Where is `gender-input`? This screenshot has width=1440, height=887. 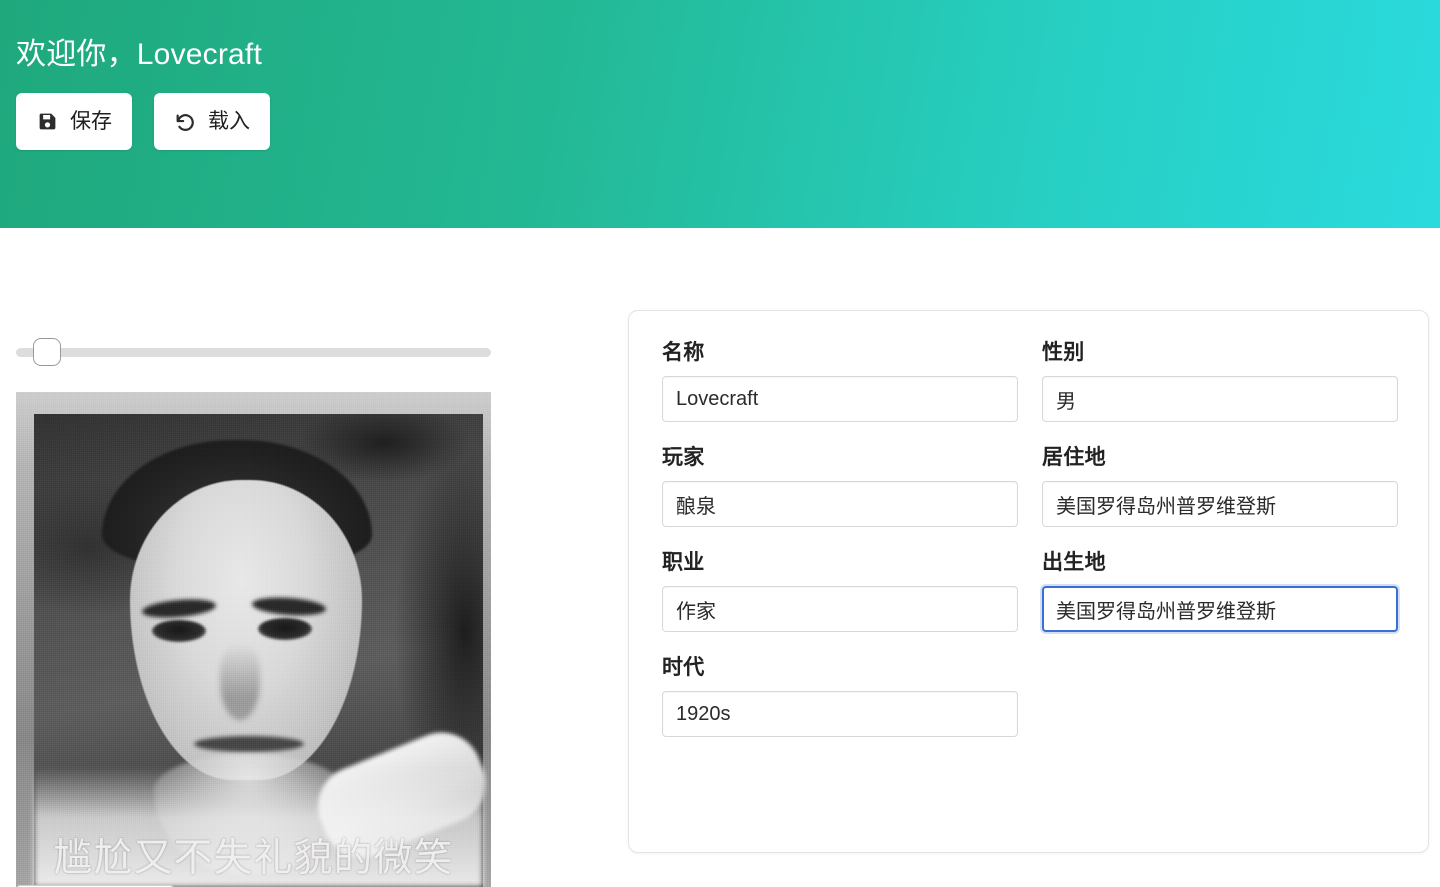 gender-input is located at coordinates (1220, 399).